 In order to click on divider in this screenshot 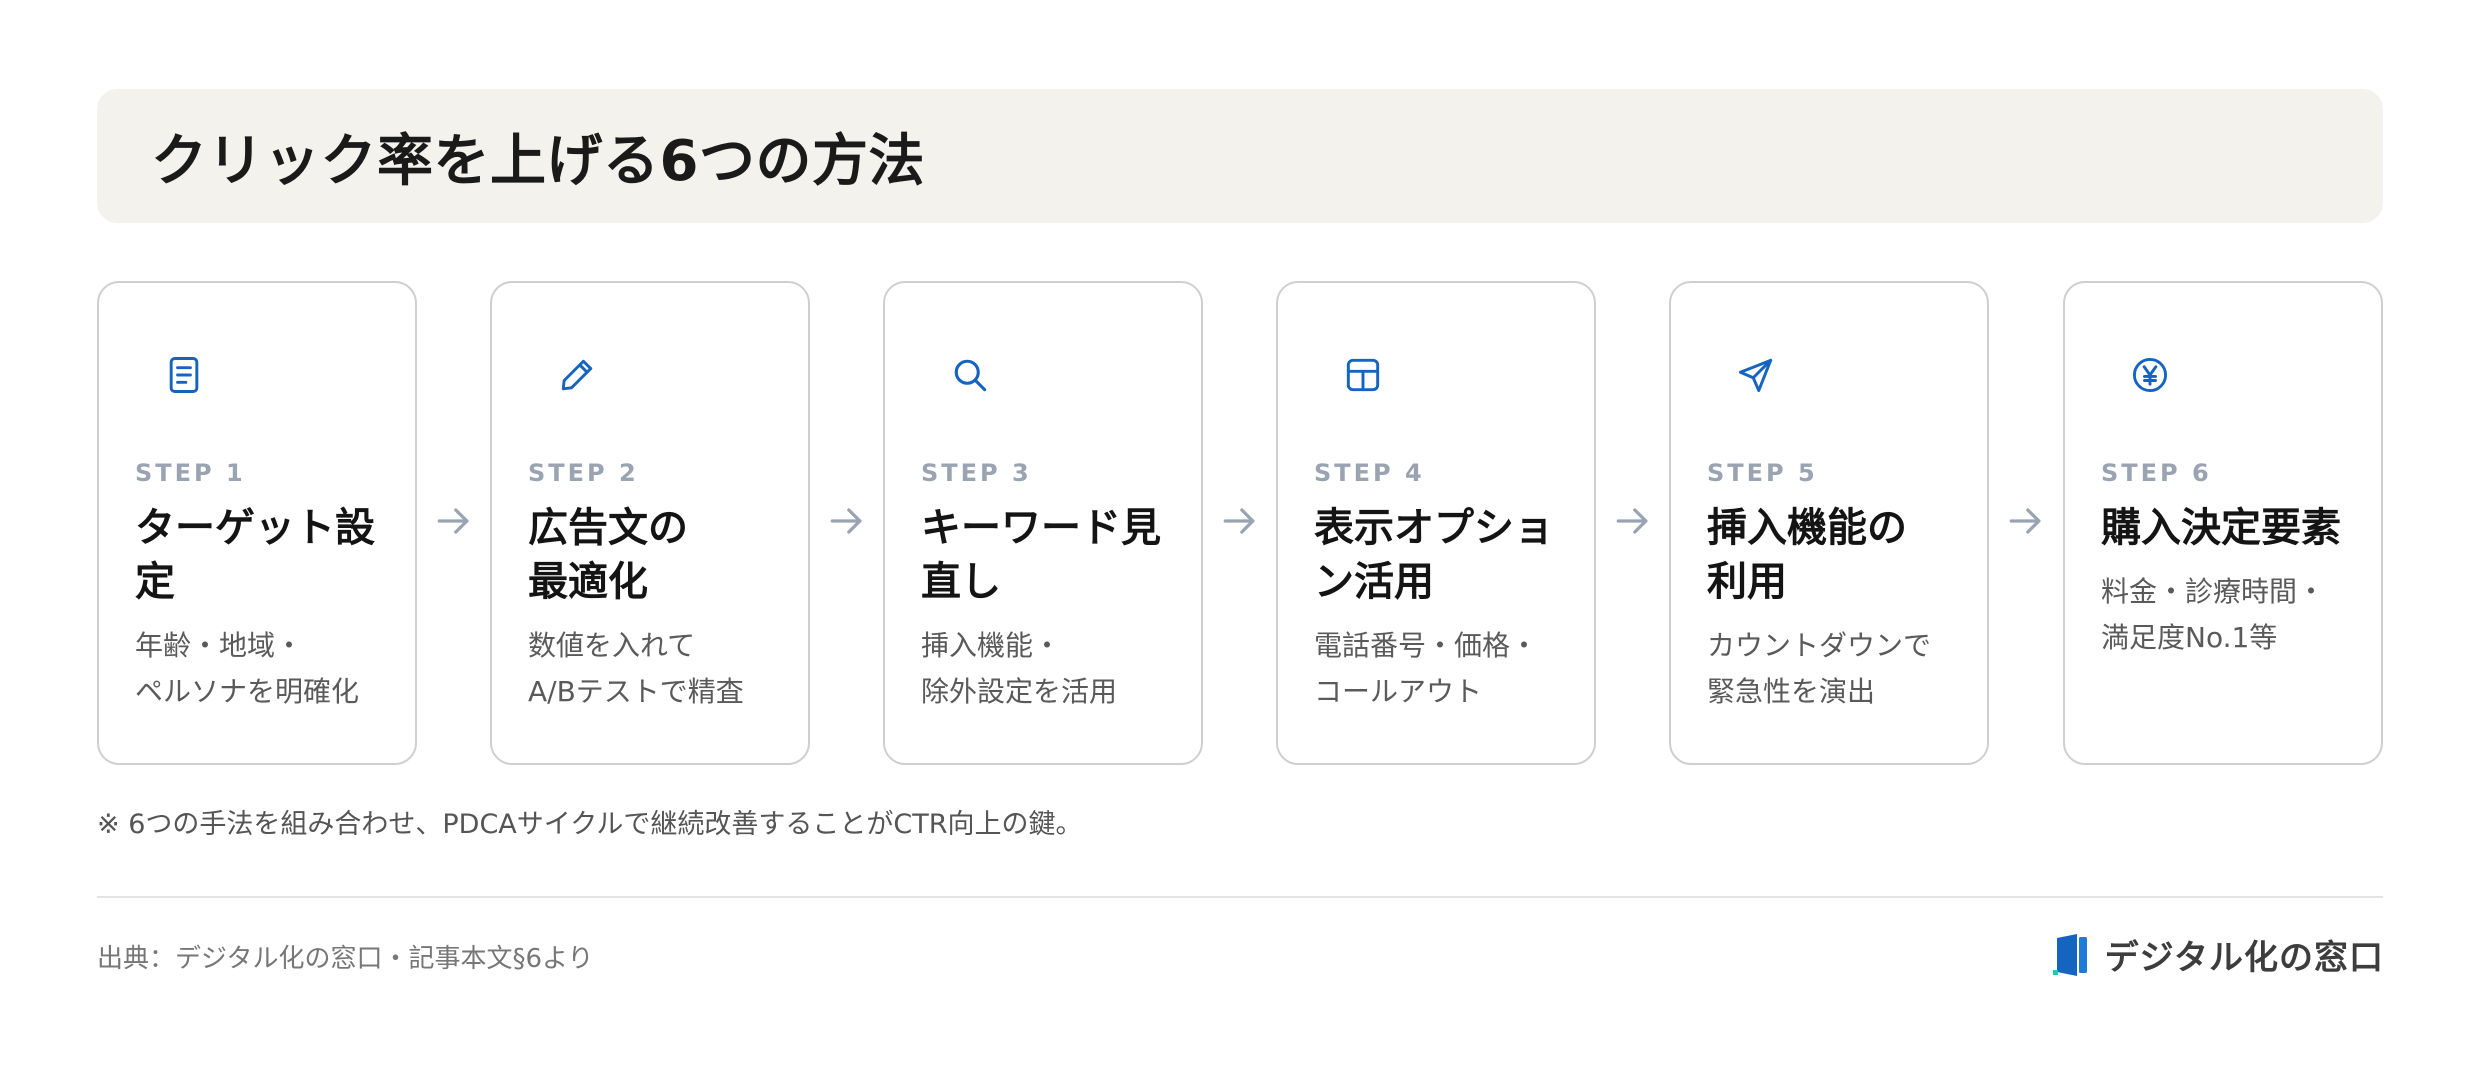, I will do `click(1240, 897)`.